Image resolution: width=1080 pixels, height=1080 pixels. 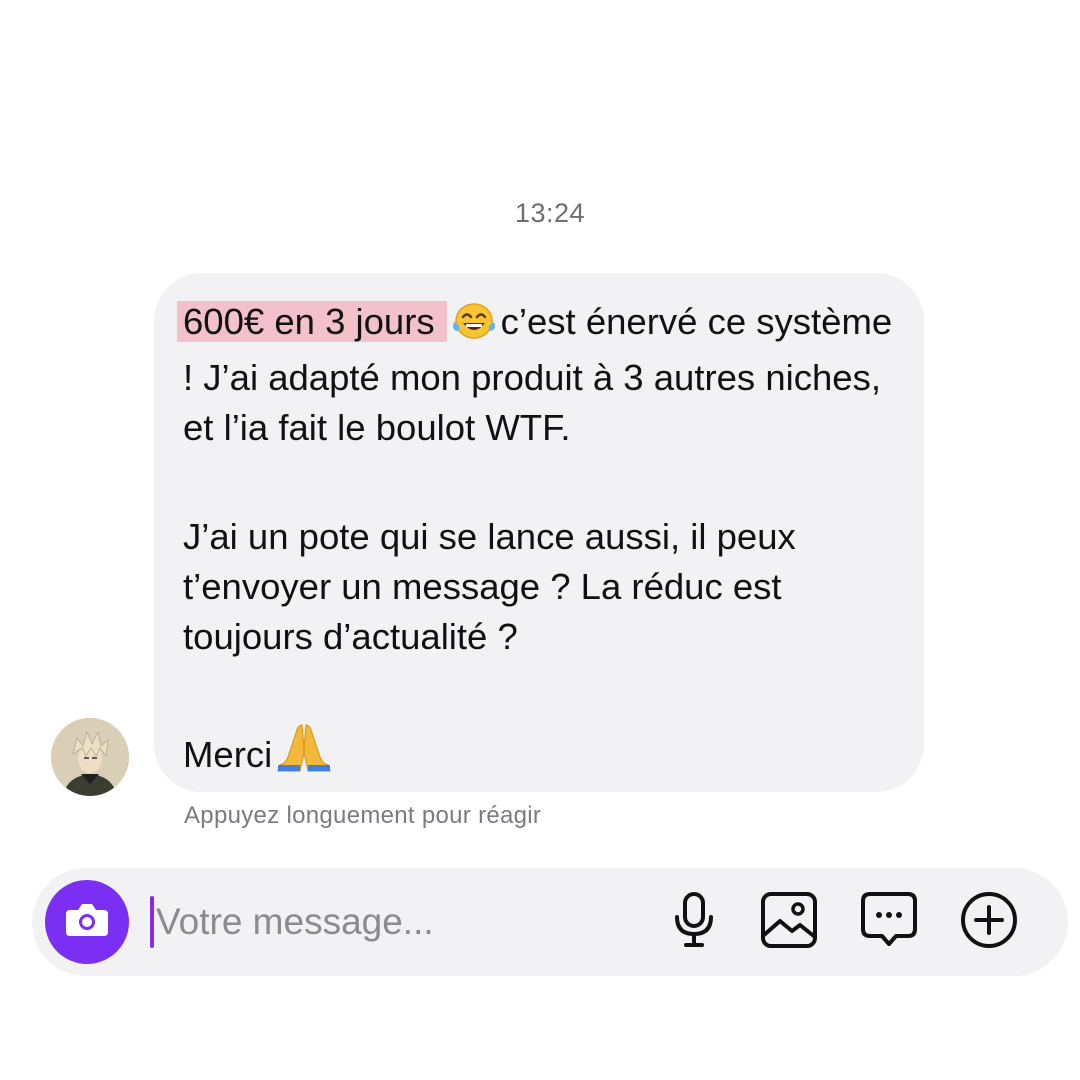 I want to click on gallery-button, so click(x=789, y=922).